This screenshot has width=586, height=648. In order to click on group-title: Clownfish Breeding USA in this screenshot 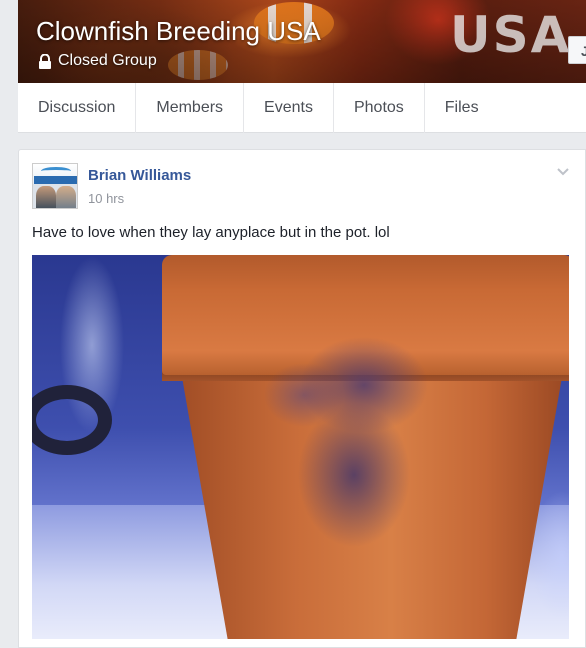, I will do `click(178, 31)`.